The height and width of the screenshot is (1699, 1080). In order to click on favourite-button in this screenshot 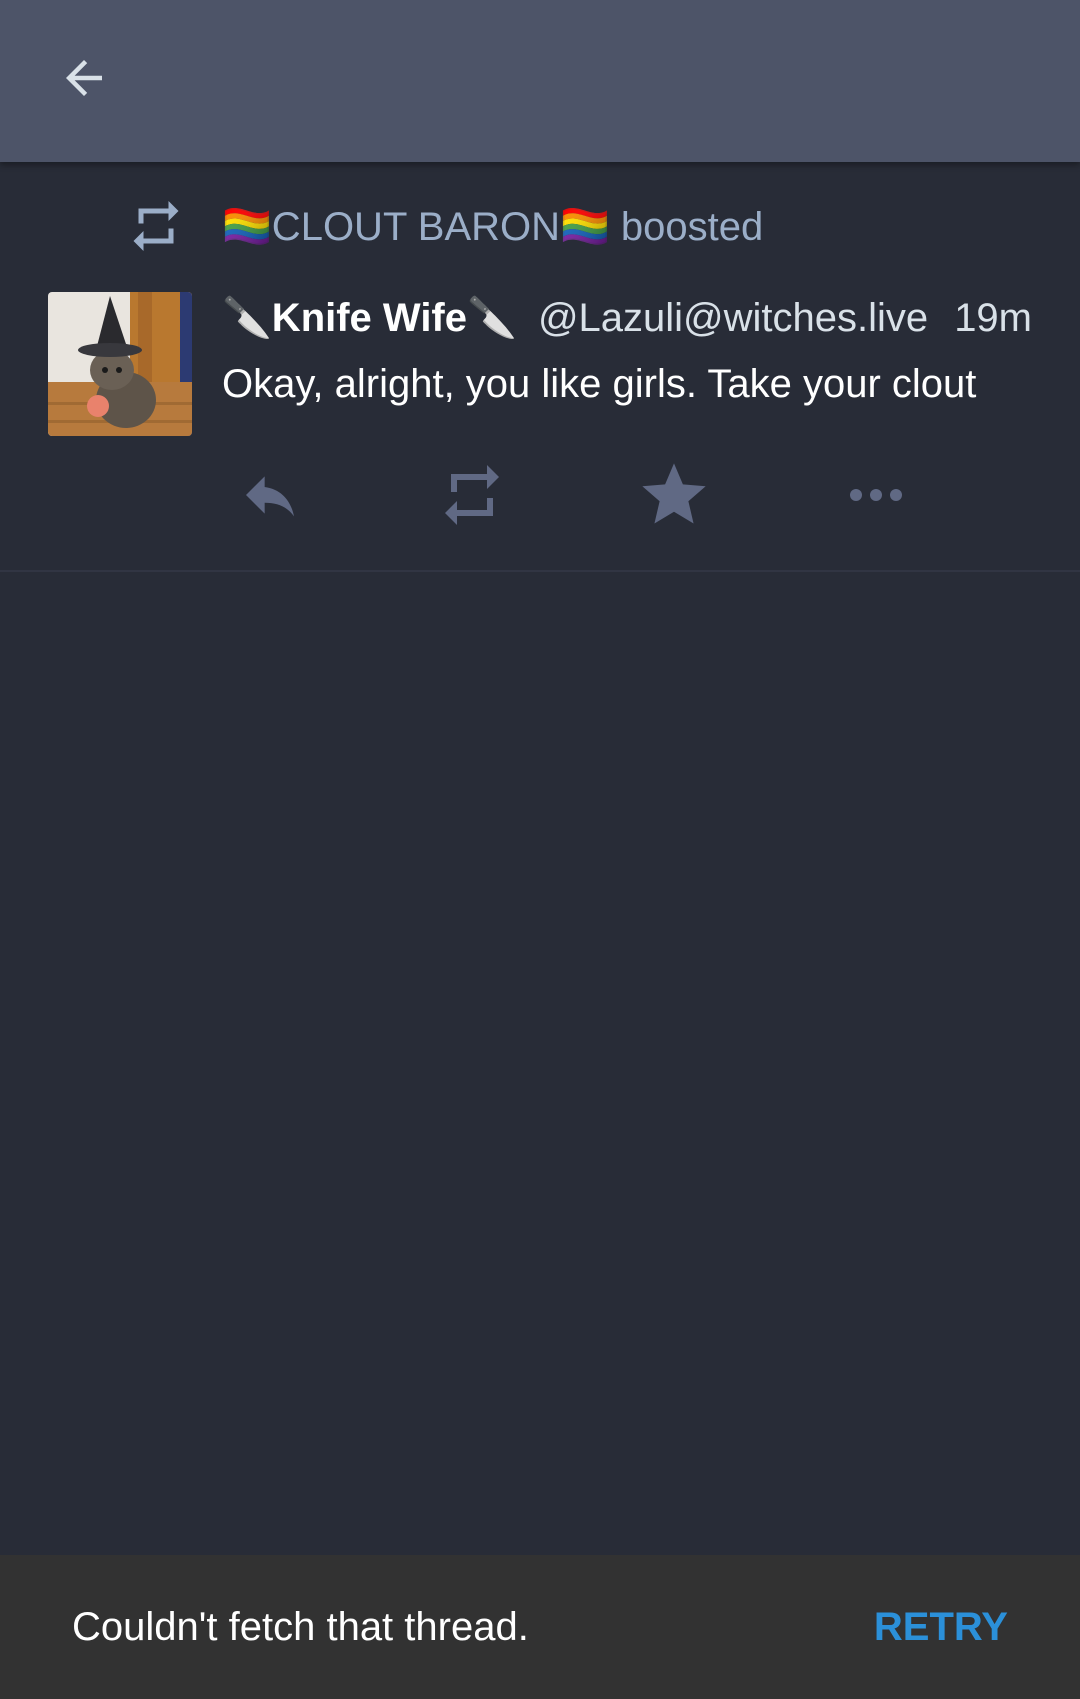, I will do `click(674, 497)`.